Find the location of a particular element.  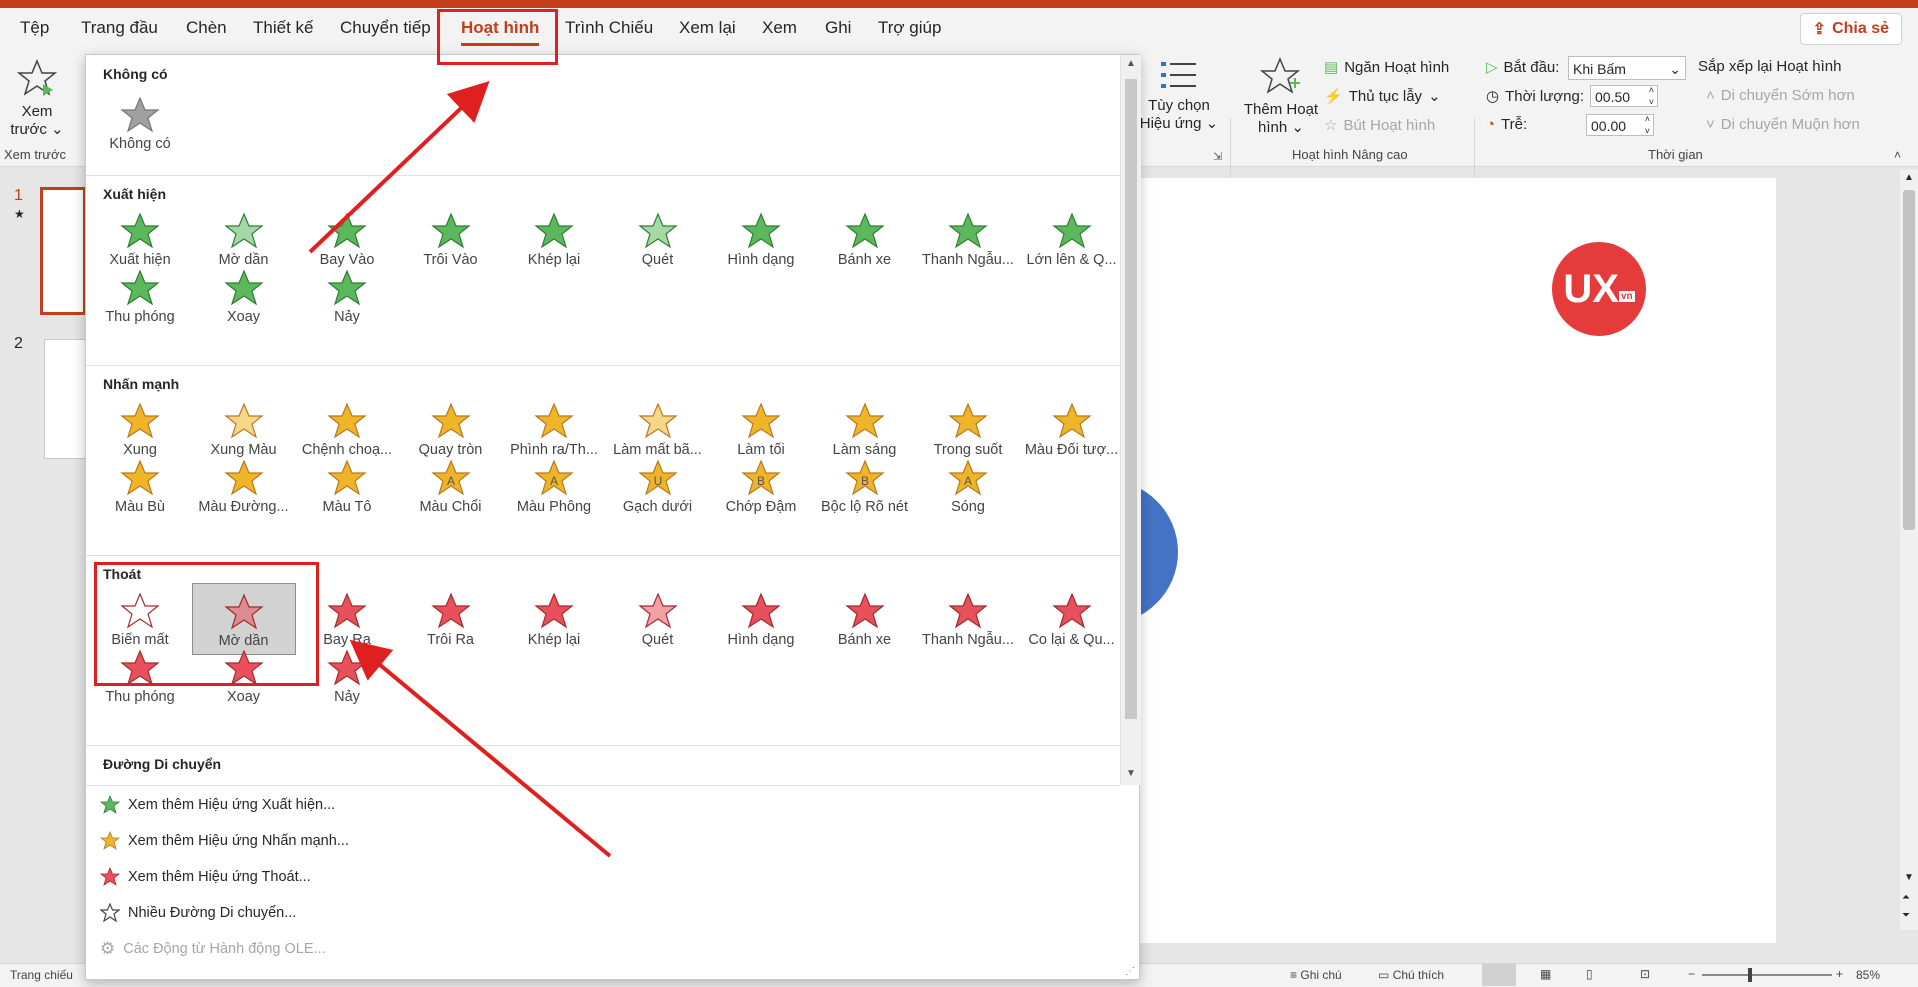

zoom-level: 85% is located at coordinates (1868, 975).